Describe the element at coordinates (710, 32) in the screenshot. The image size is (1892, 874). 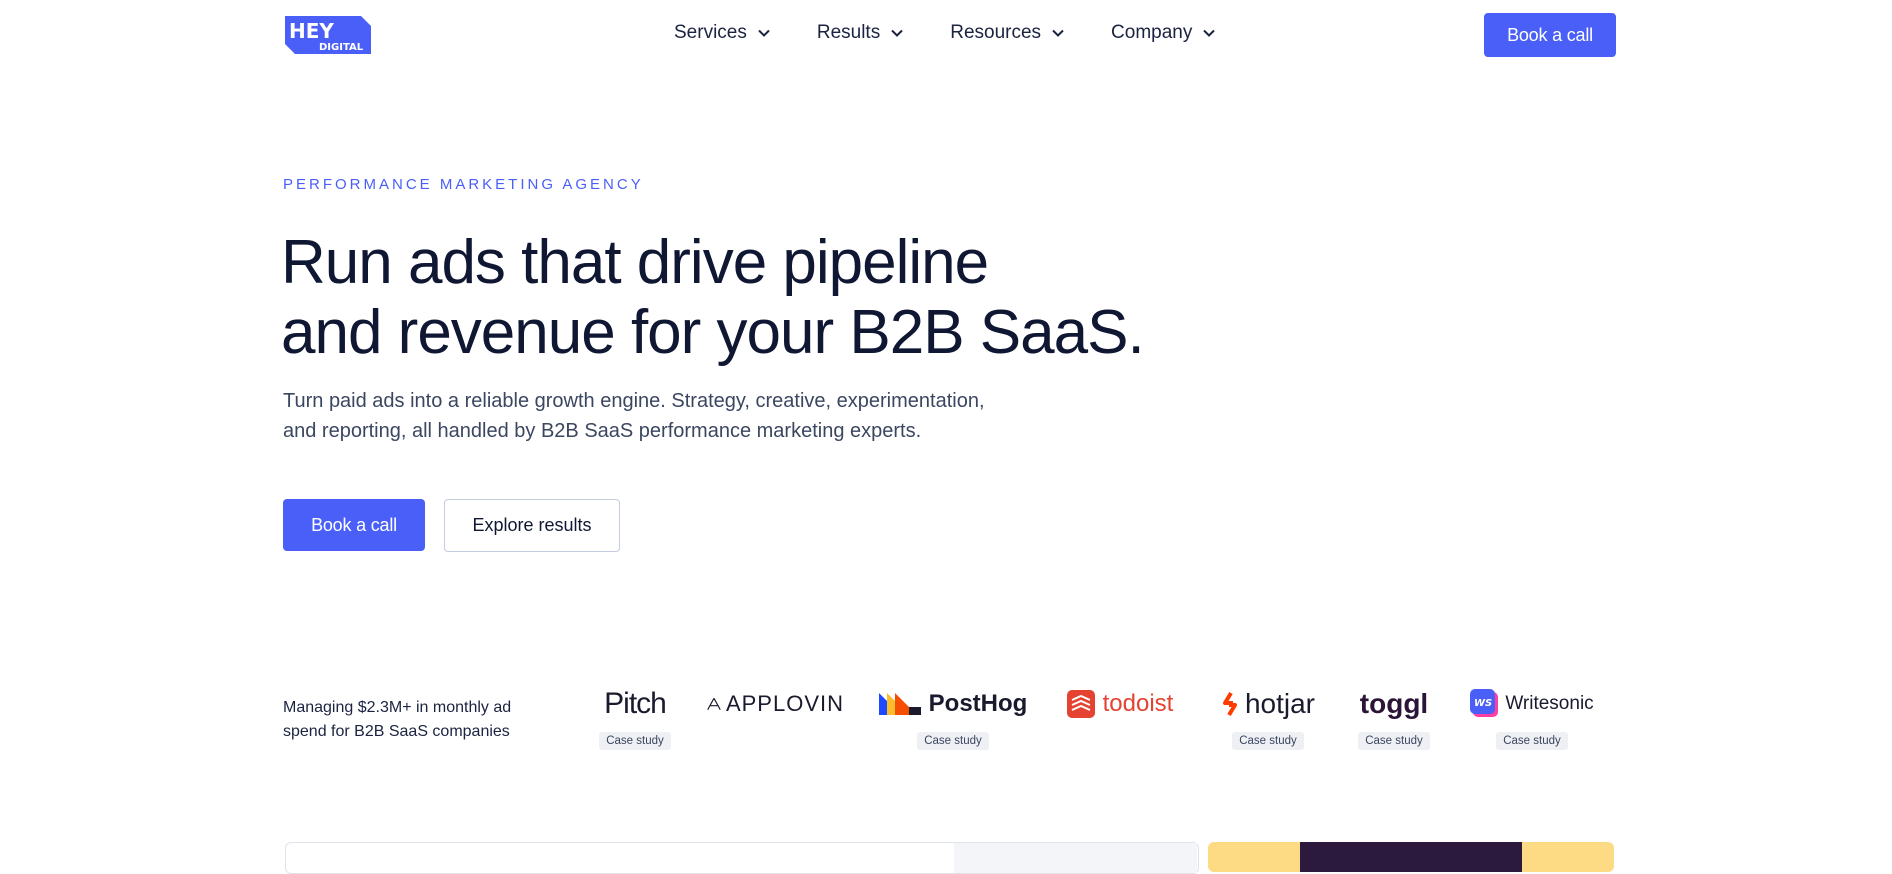
I see `nav-services-label: Services` at that location.